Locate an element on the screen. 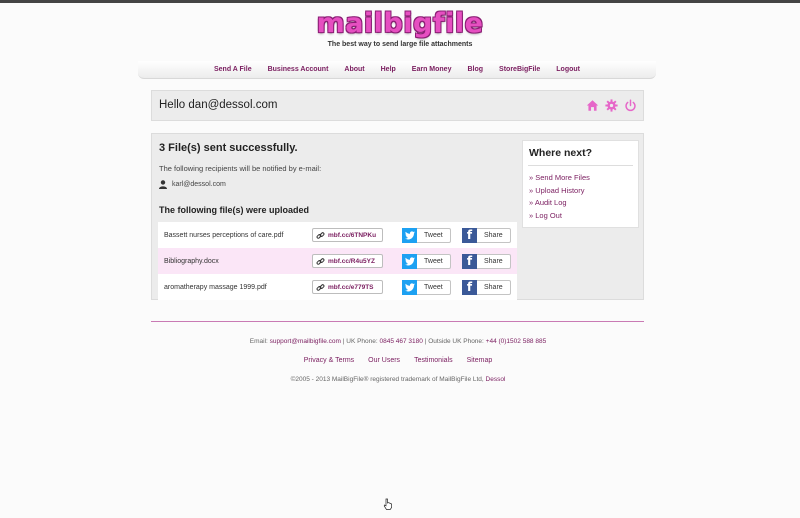 This screenshot has width=800, height=518. gear-icon is located at coordinates (611, 105).